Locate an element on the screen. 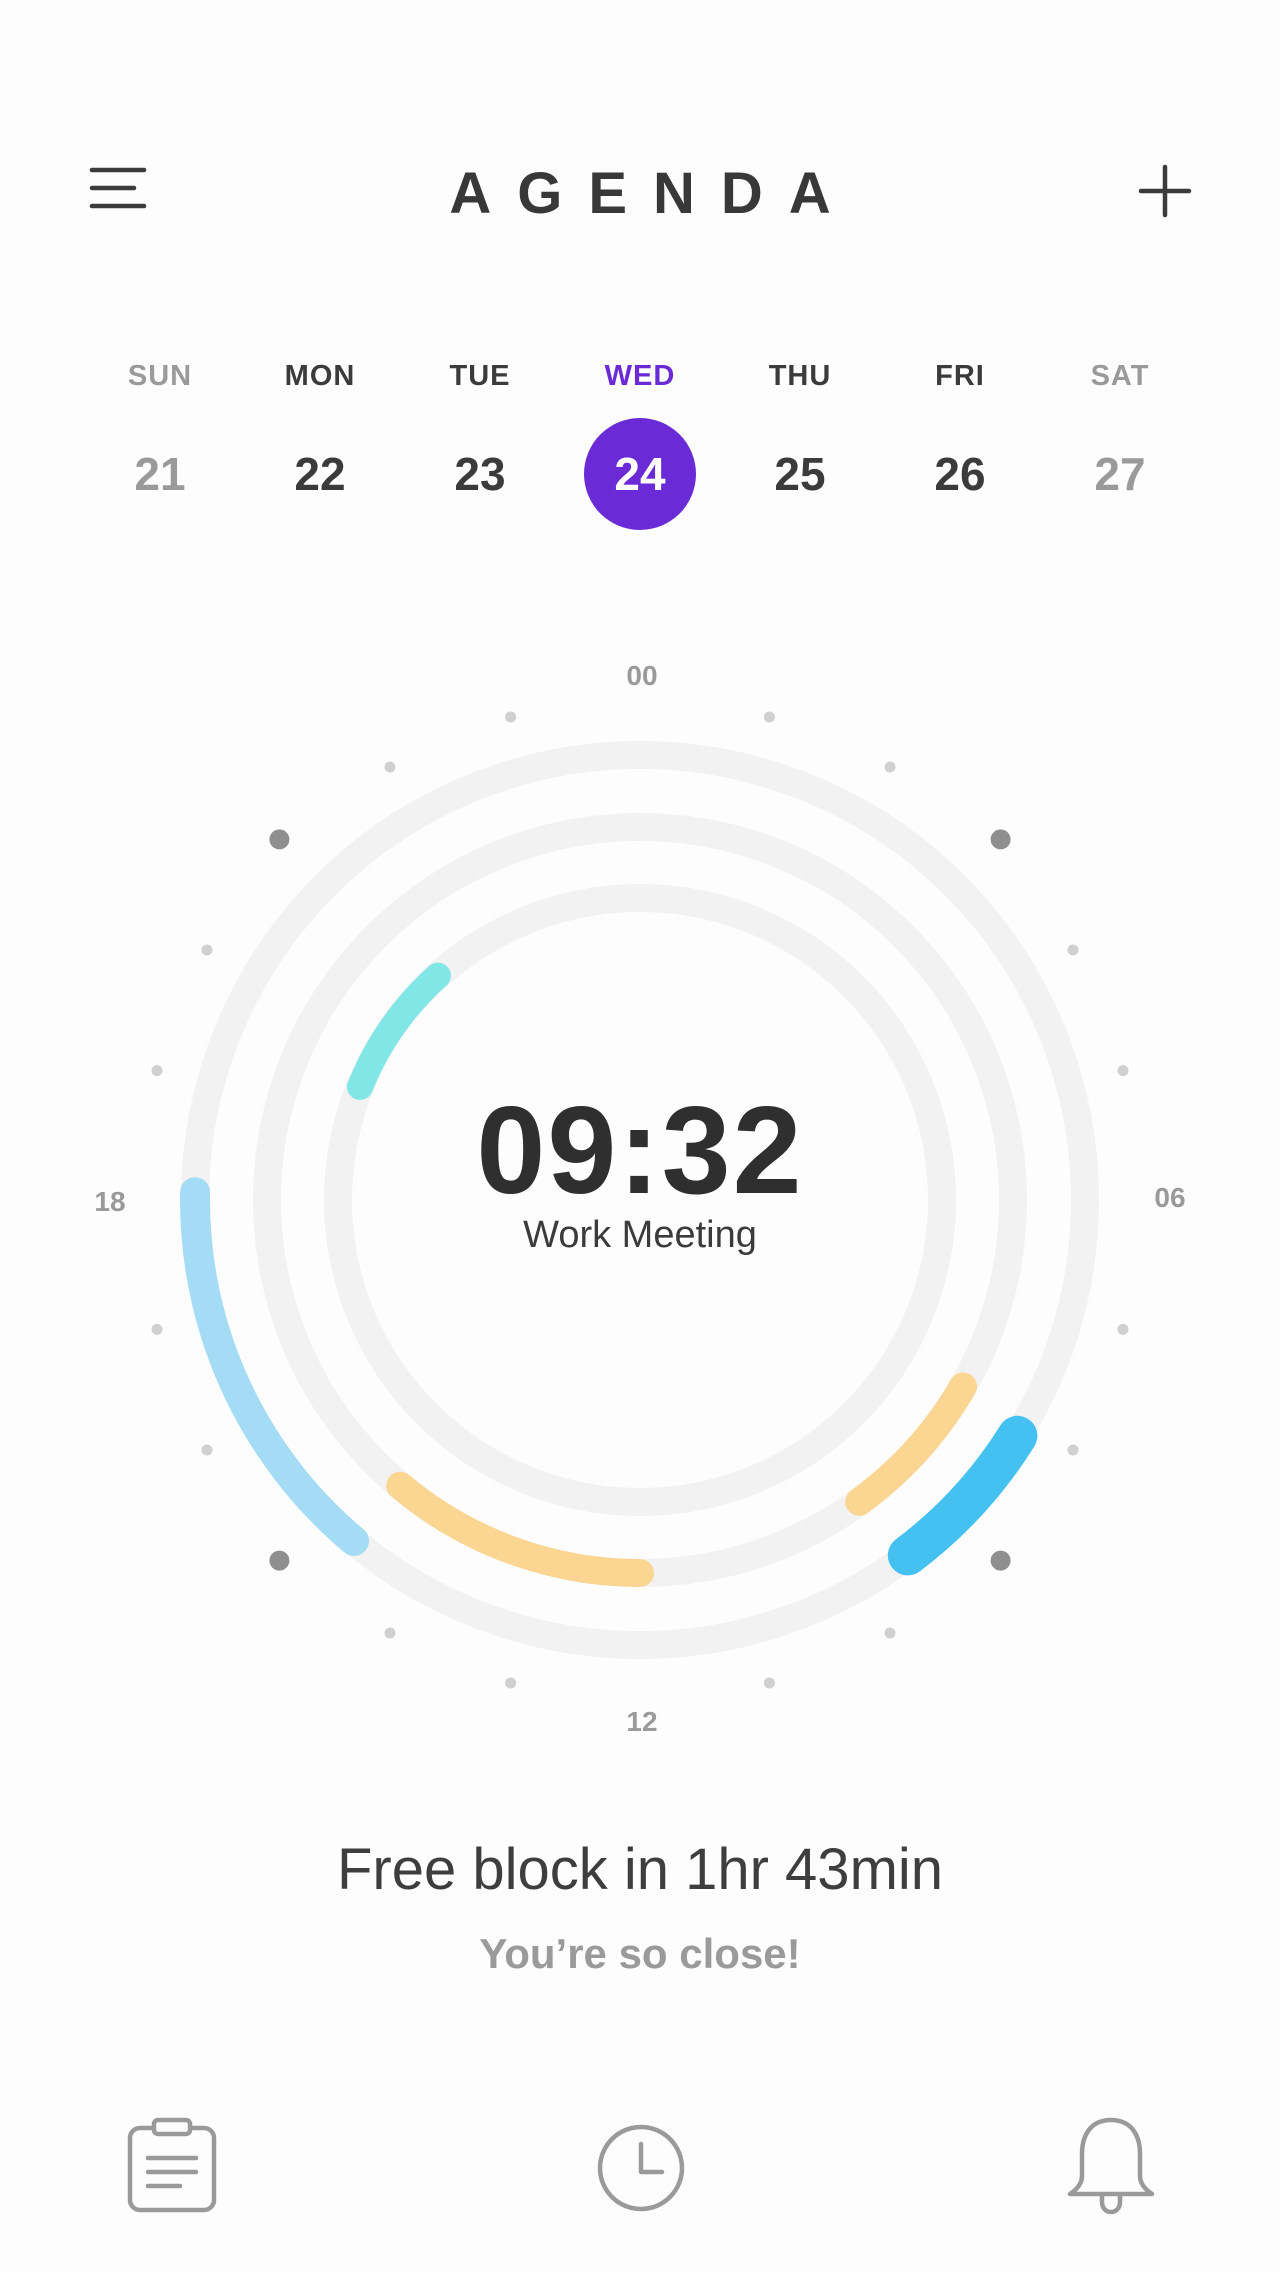 The height and width of the screenshot is (2272, 1280). hour-label-00: 00 is located at coordinates (642, 675).